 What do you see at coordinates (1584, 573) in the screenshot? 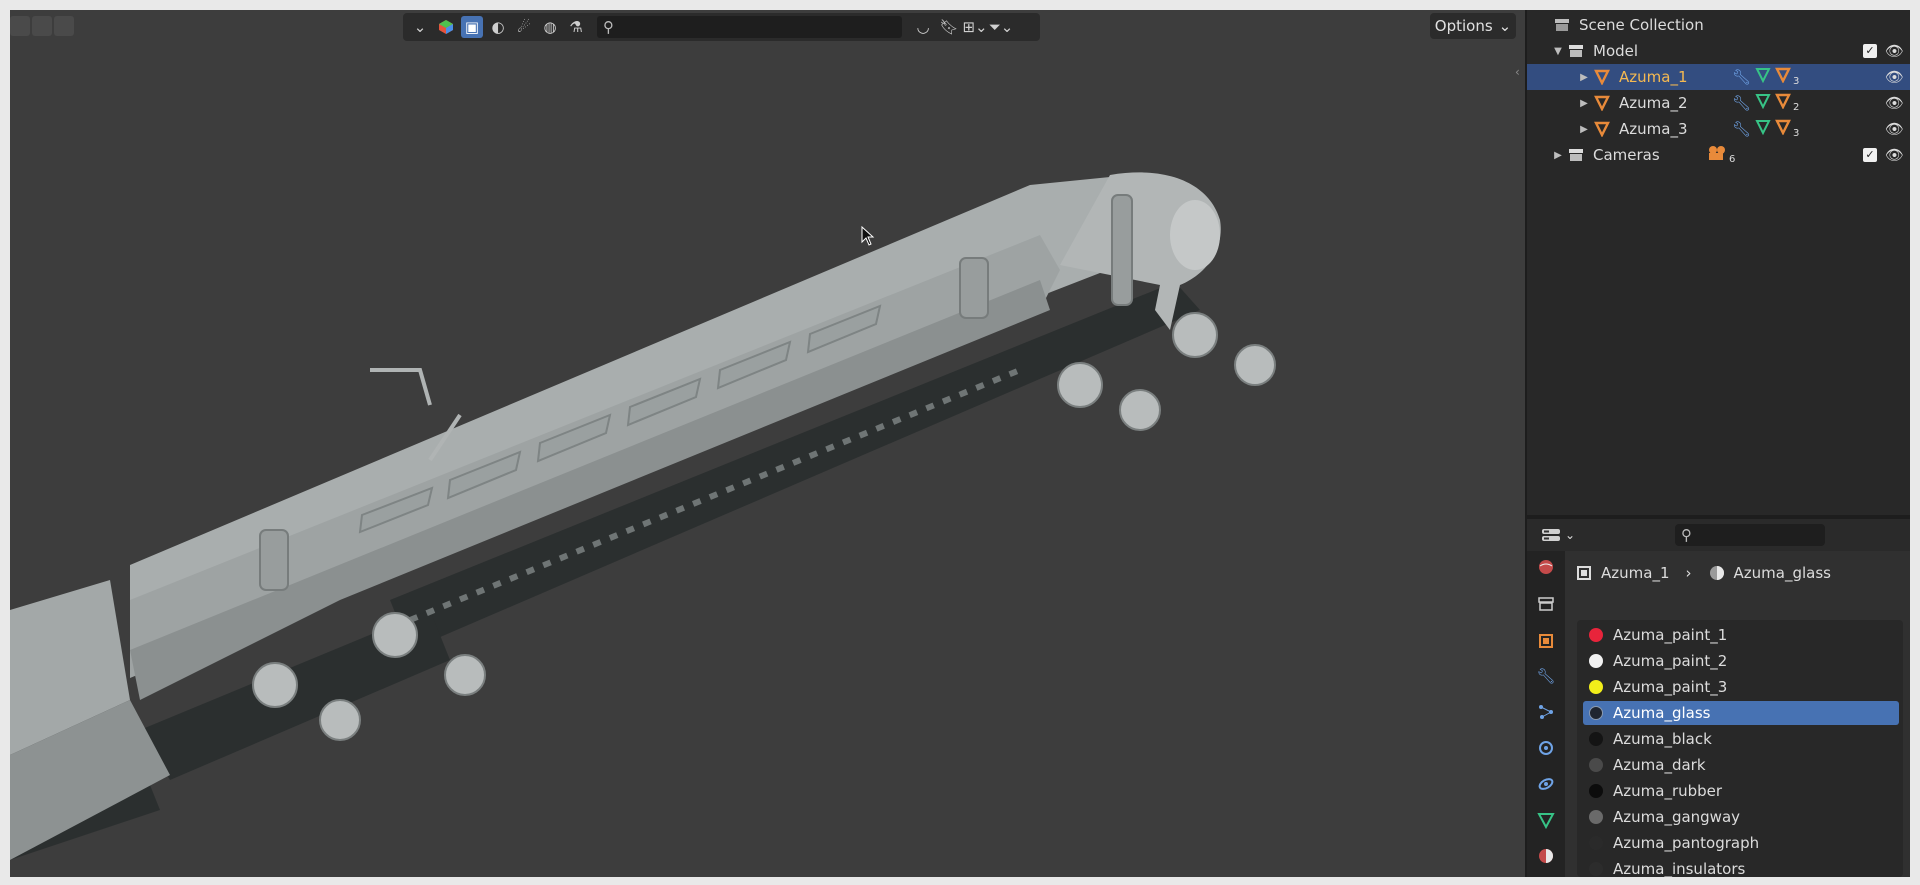
I see `object-icon` at bounding box center [1584, 573].